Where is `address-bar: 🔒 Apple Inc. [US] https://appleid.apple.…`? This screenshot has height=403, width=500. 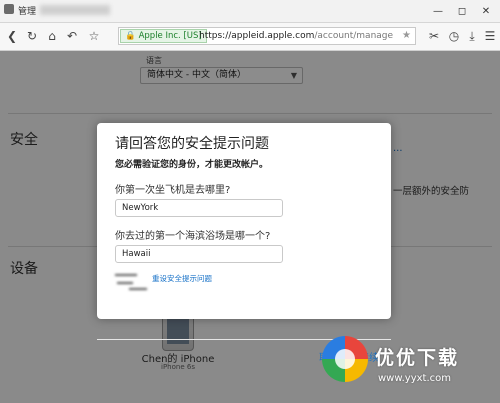
address-bar: 🔒 Apple Inc. [US] https://appleid.apple.… is located at coordinates (267, 36).